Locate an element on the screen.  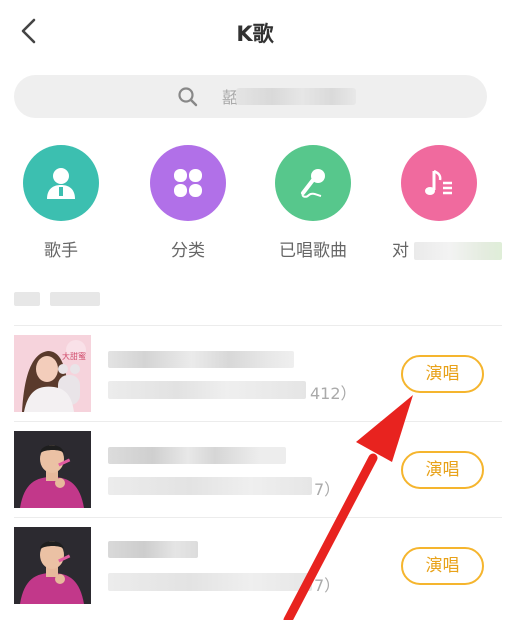
blurred-label is located at coordinates (458, 251).